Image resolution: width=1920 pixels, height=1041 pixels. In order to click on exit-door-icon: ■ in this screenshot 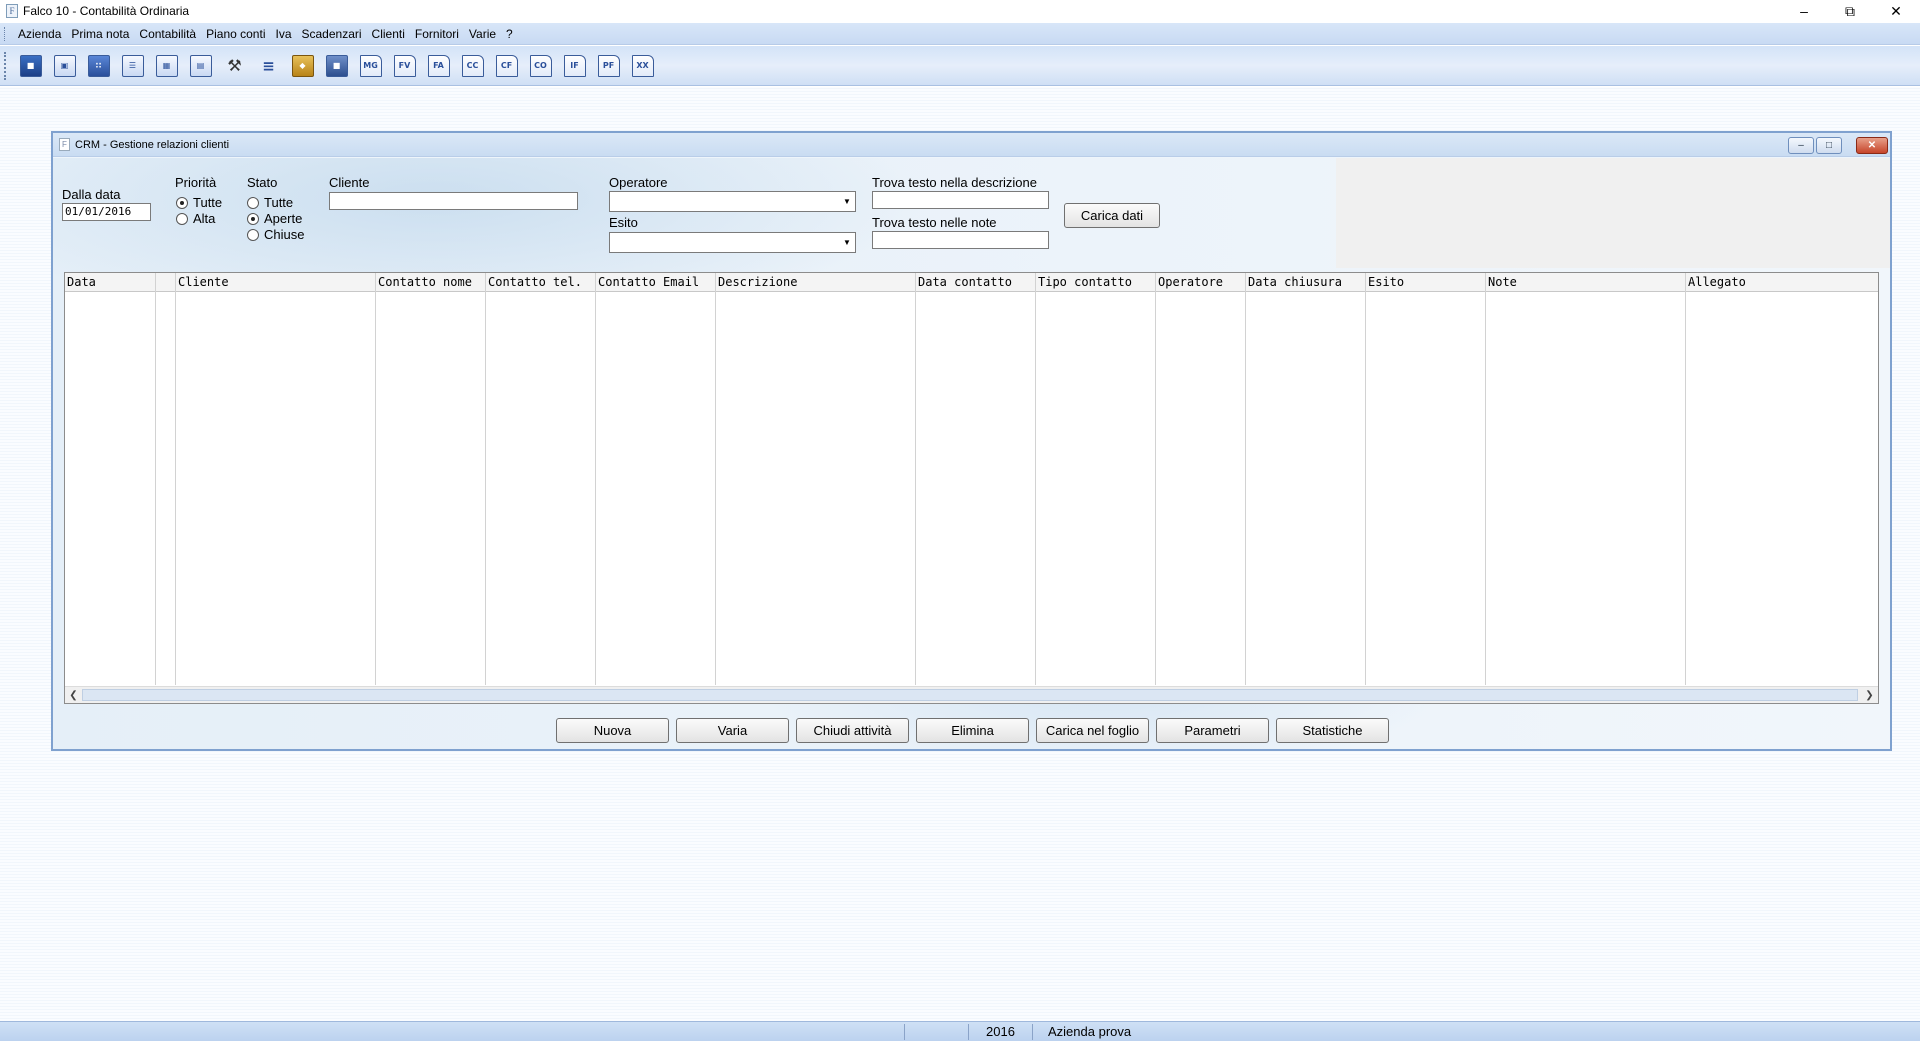, I will do `click(30, 65)`.